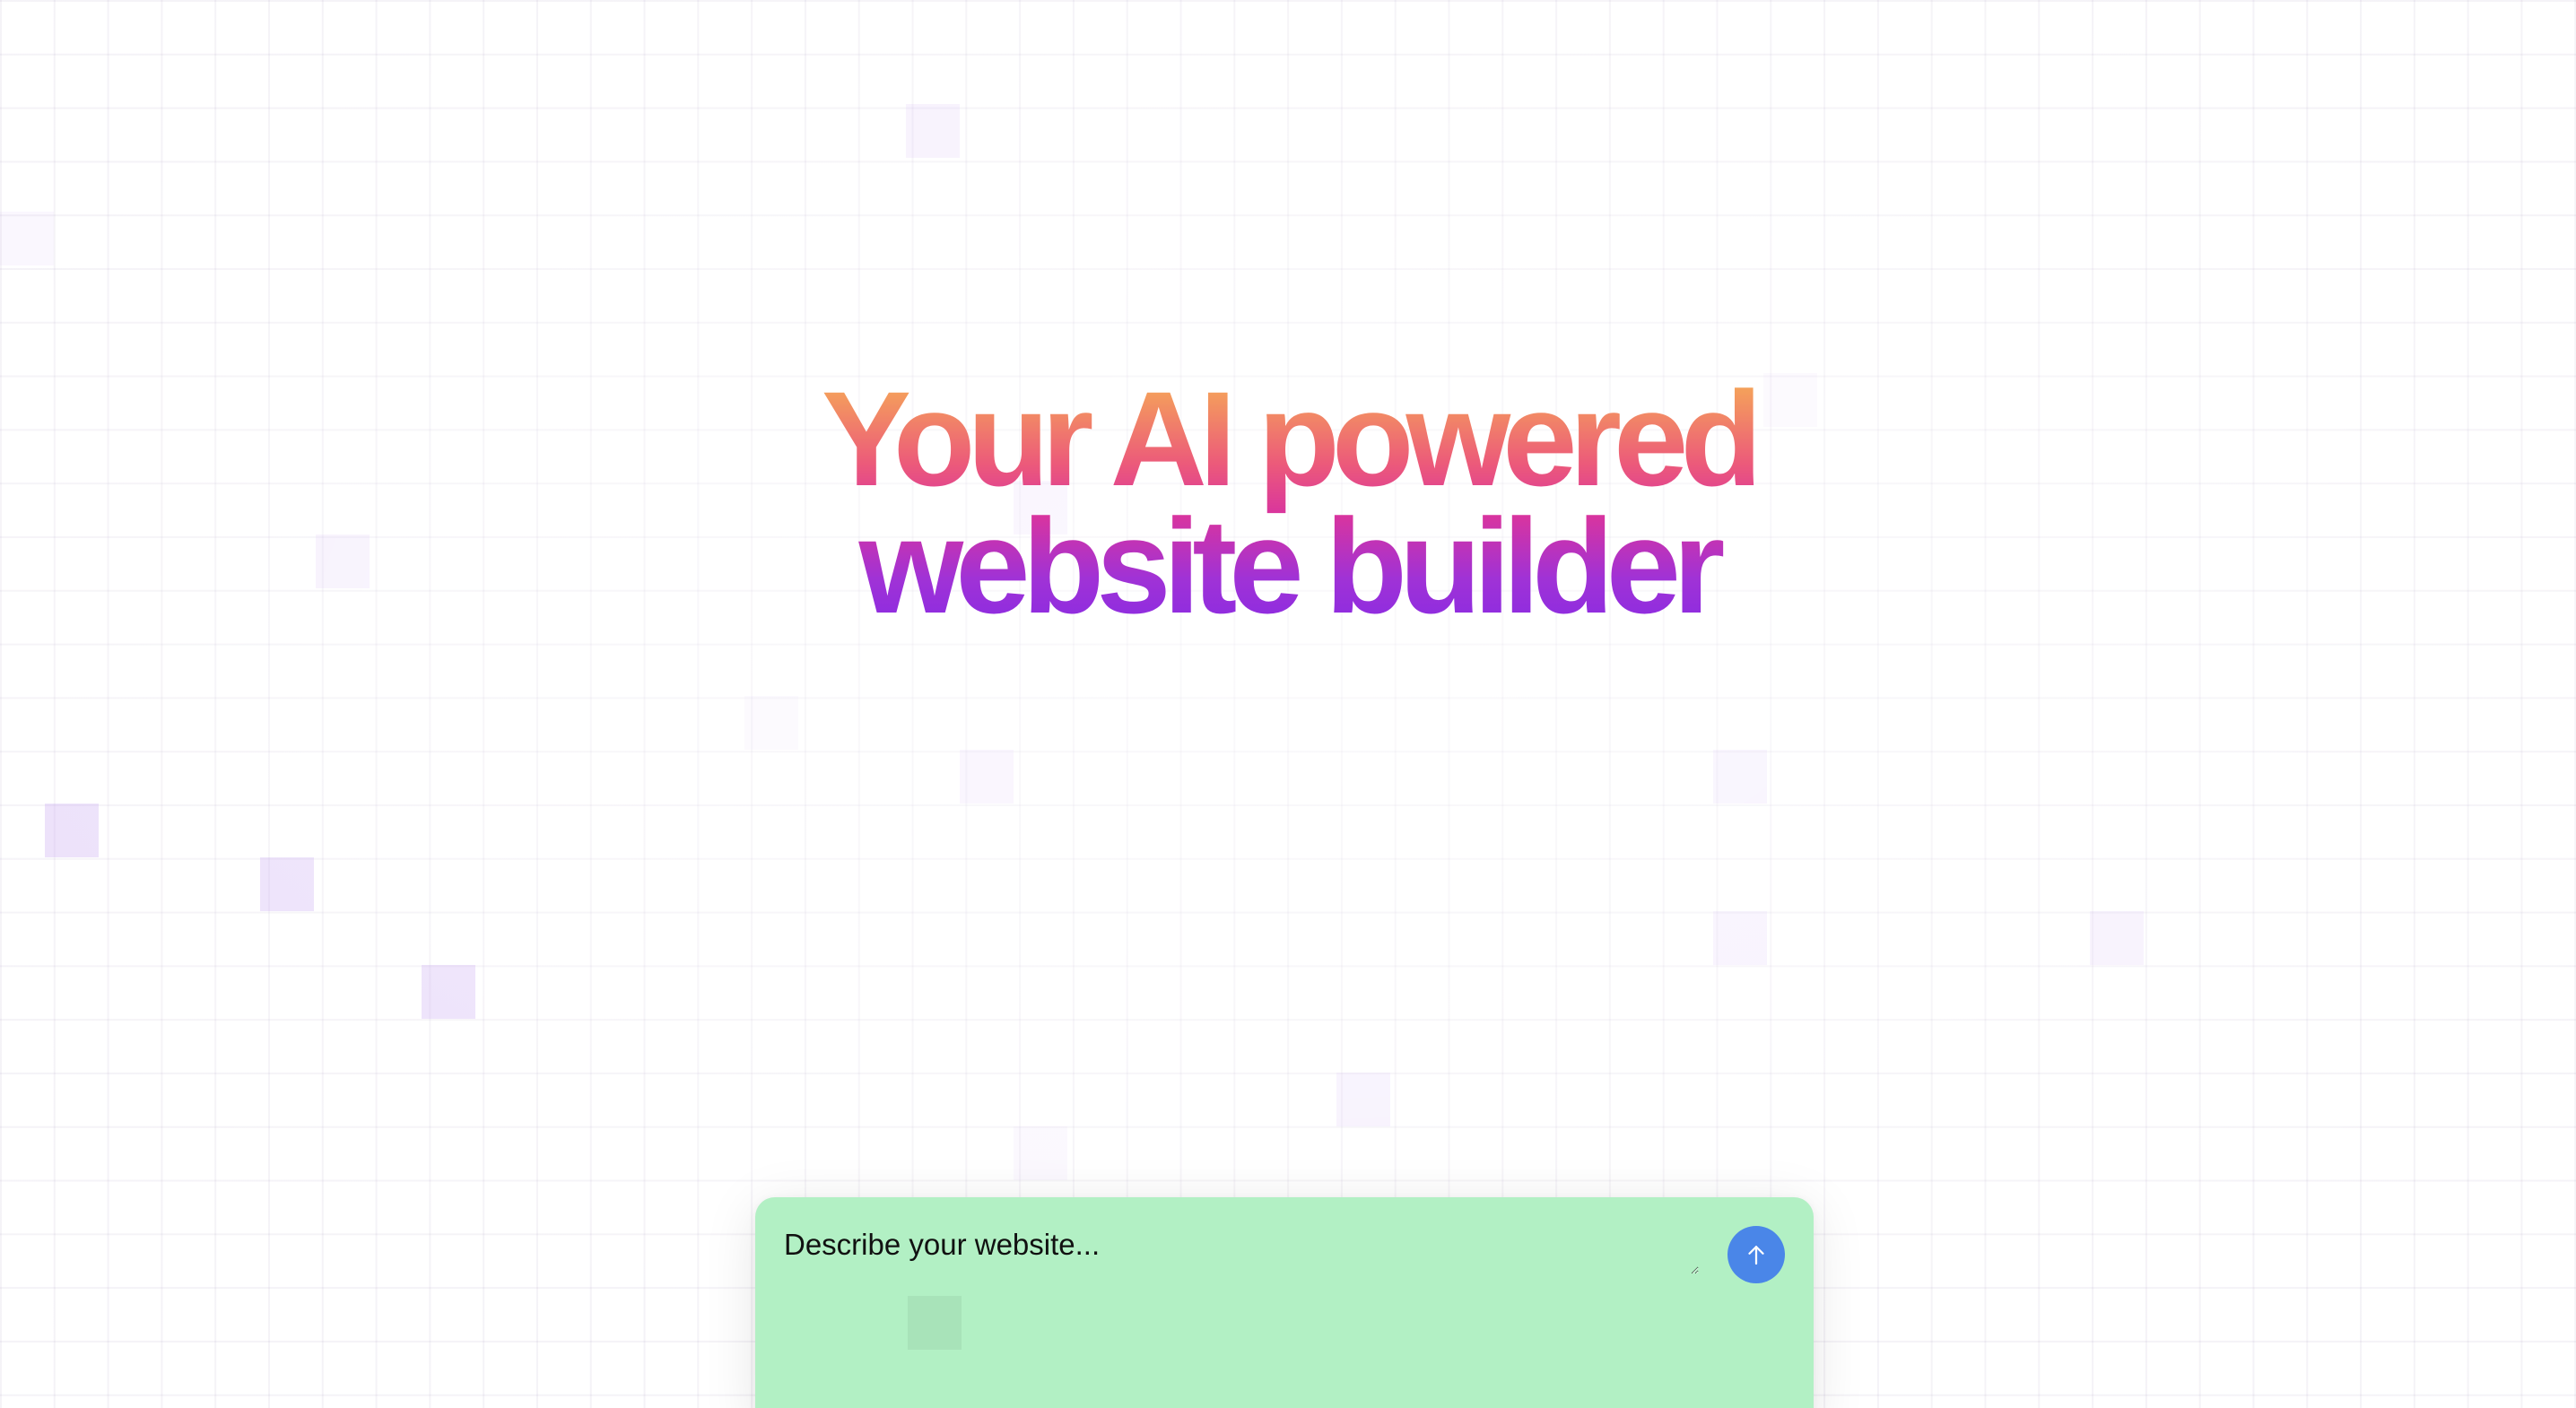 The height and width of the screenshot is (1408, 2576). I want to click on arrow-up-icon, so click(1756, 1254).